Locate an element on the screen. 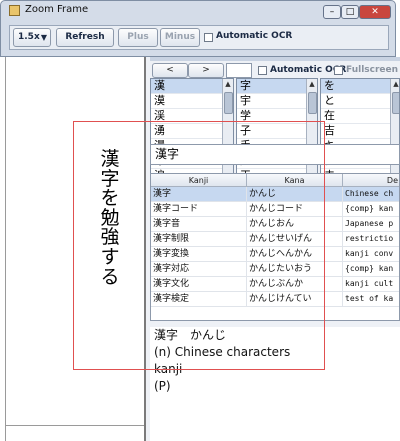 The image size is (400, 441). captured-vertical-text: 漢字を勉強する is located at coordinates (110, 218).